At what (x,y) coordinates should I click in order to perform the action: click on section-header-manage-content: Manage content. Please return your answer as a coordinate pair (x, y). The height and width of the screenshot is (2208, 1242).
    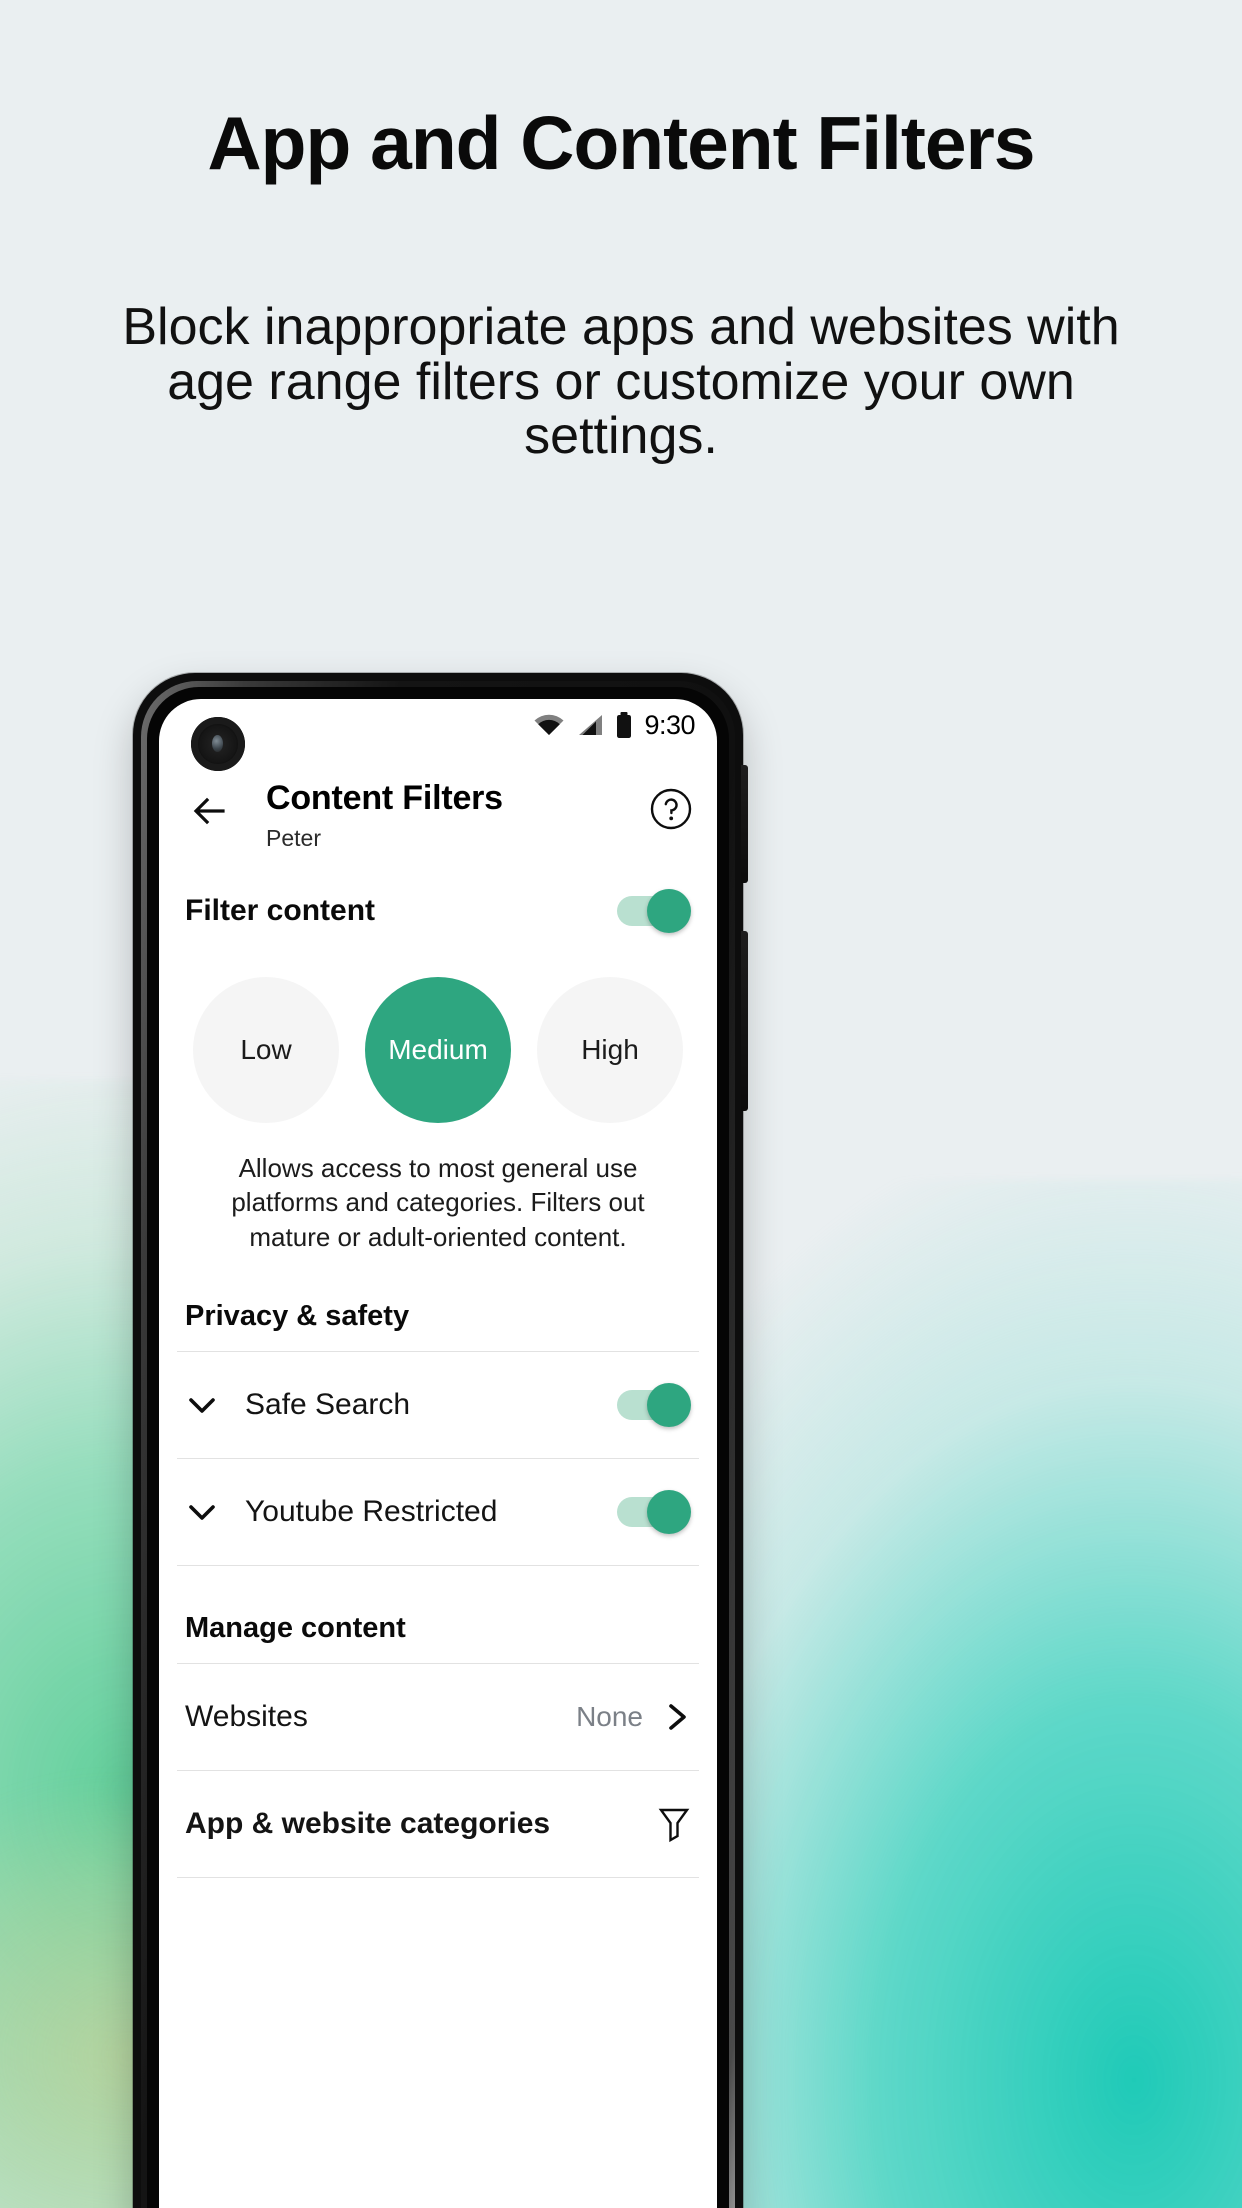
    Looking at the image, I should click on (295, 1627).